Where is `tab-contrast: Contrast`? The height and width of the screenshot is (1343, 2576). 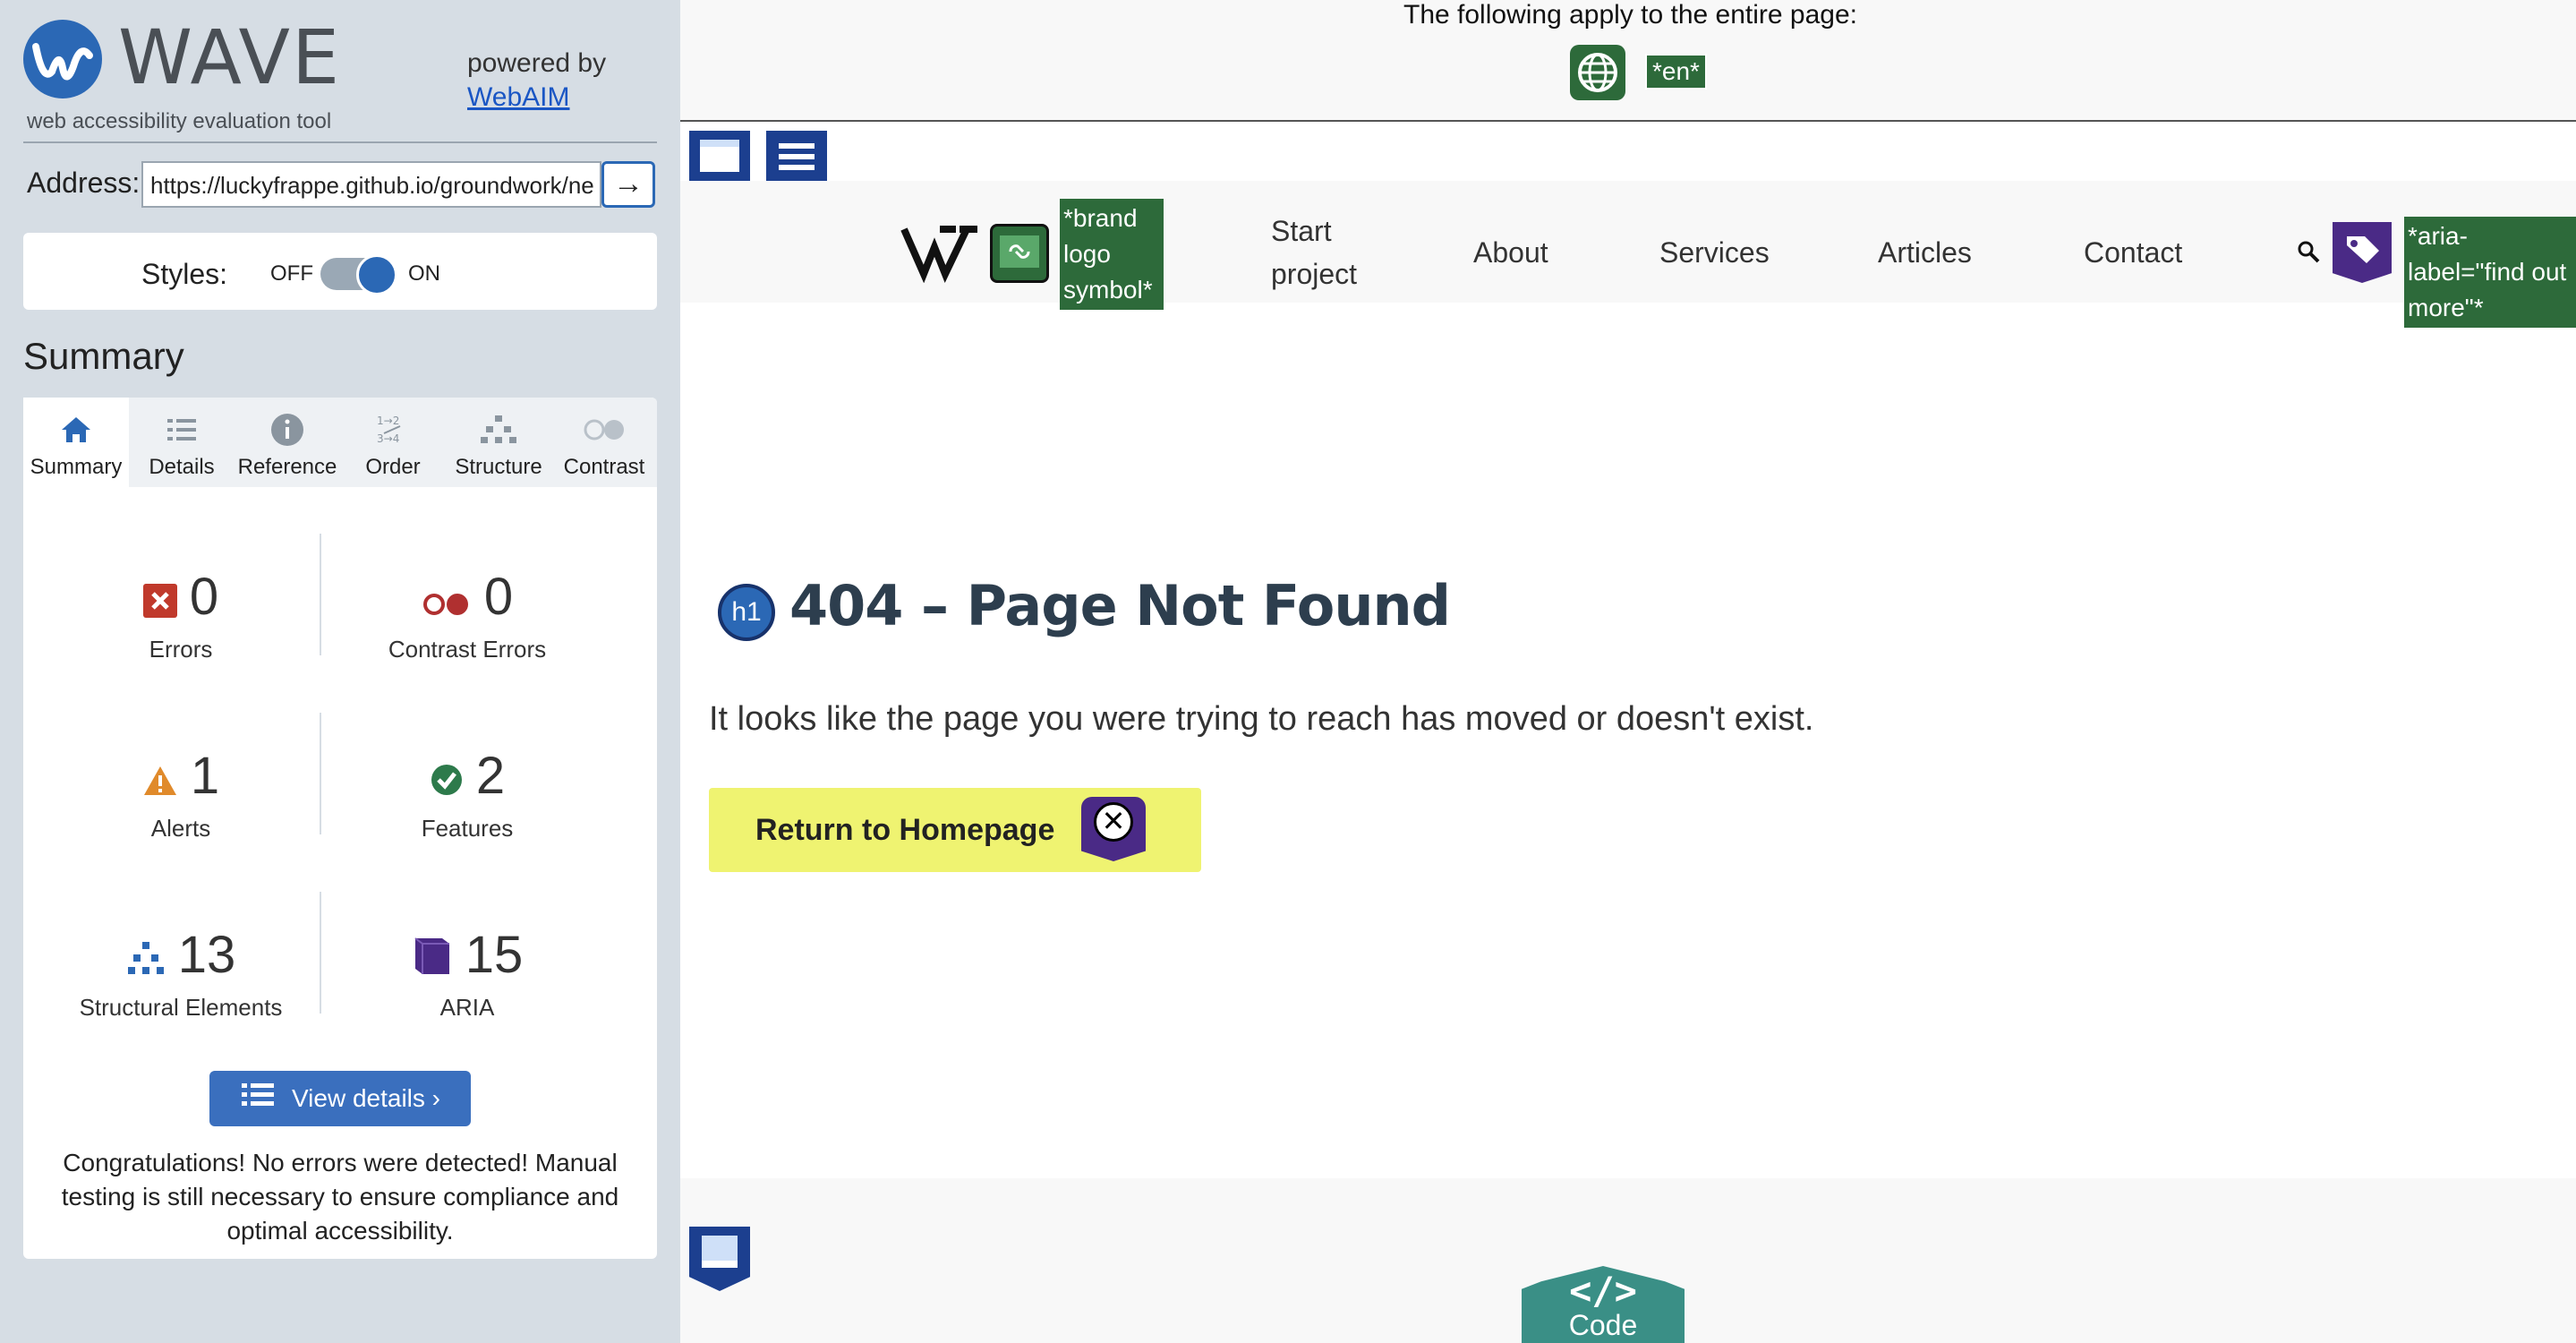
tab-contrast: Contrast is located at coordinates (604, 442).